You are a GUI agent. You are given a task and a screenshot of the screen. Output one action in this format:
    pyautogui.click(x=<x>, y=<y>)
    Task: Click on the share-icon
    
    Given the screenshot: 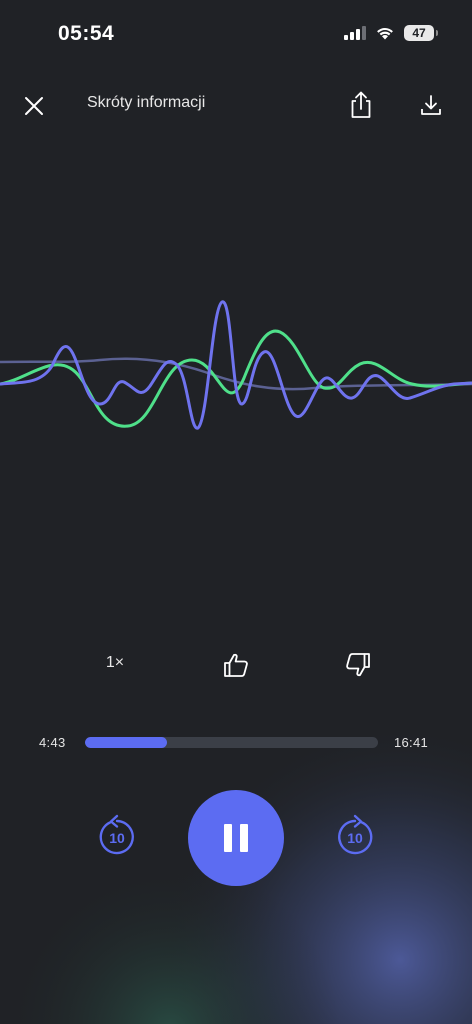 What is the action you would take?
    pyautogui.click(x=361, y=104)
    